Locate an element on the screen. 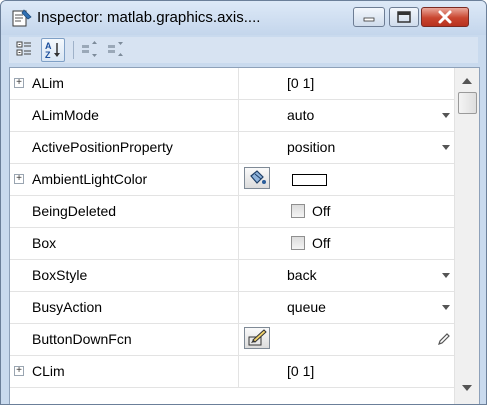  close-button is located at coordinates (445, 17).